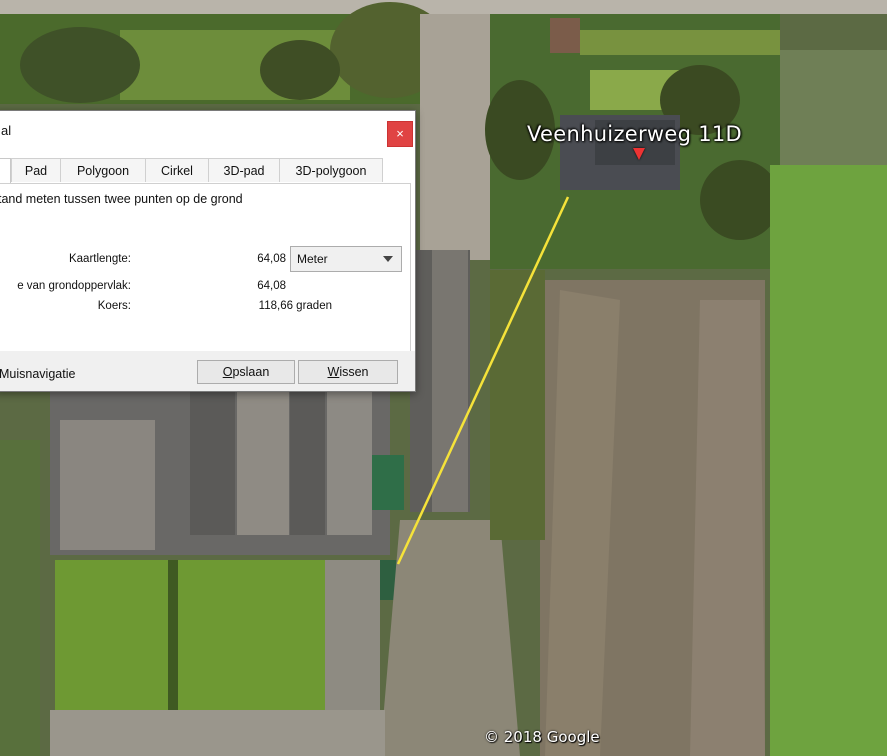 Image resolution: width=887 pixels, height=756 pixels. I want to click on dialog-footer: Muisnavigatie Opslaan Wissen, so click(207, 371).